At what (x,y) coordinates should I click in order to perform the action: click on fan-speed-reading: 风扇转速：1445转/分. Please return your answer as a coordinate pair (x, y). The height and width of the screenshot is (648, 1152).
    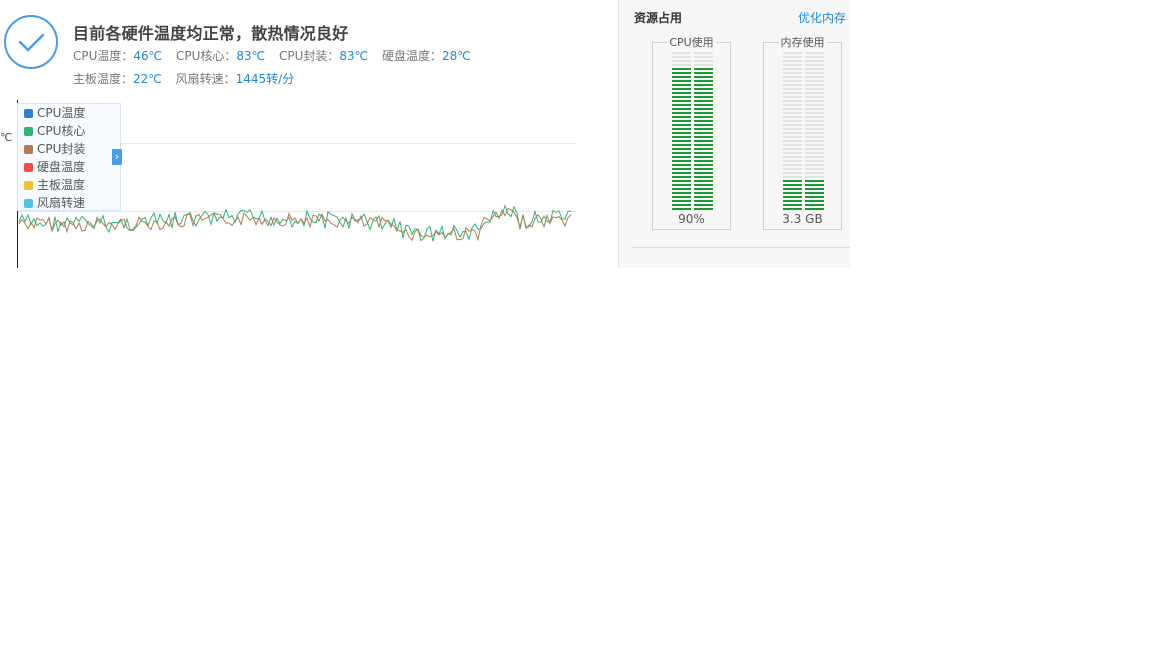
    Looking at the image, I should click on (235, 79).